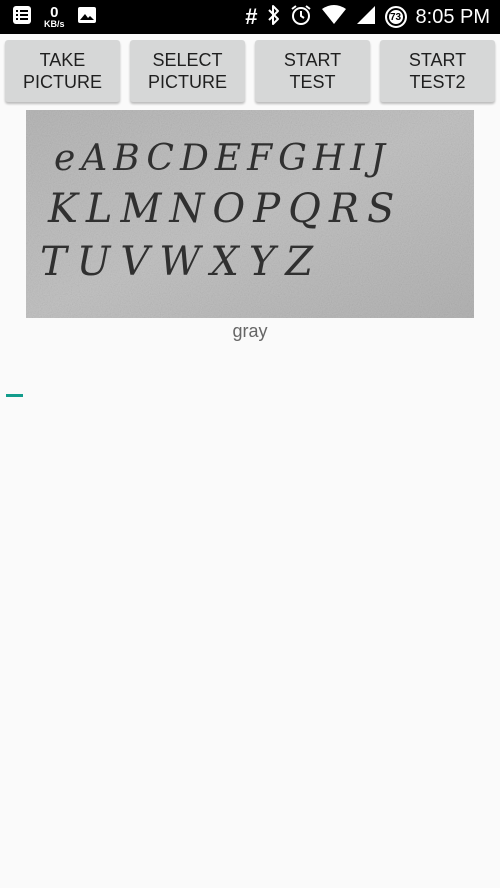 This screenshot has width=500, height=888. I want to click on battery-icon: 73, so click(395, 17).